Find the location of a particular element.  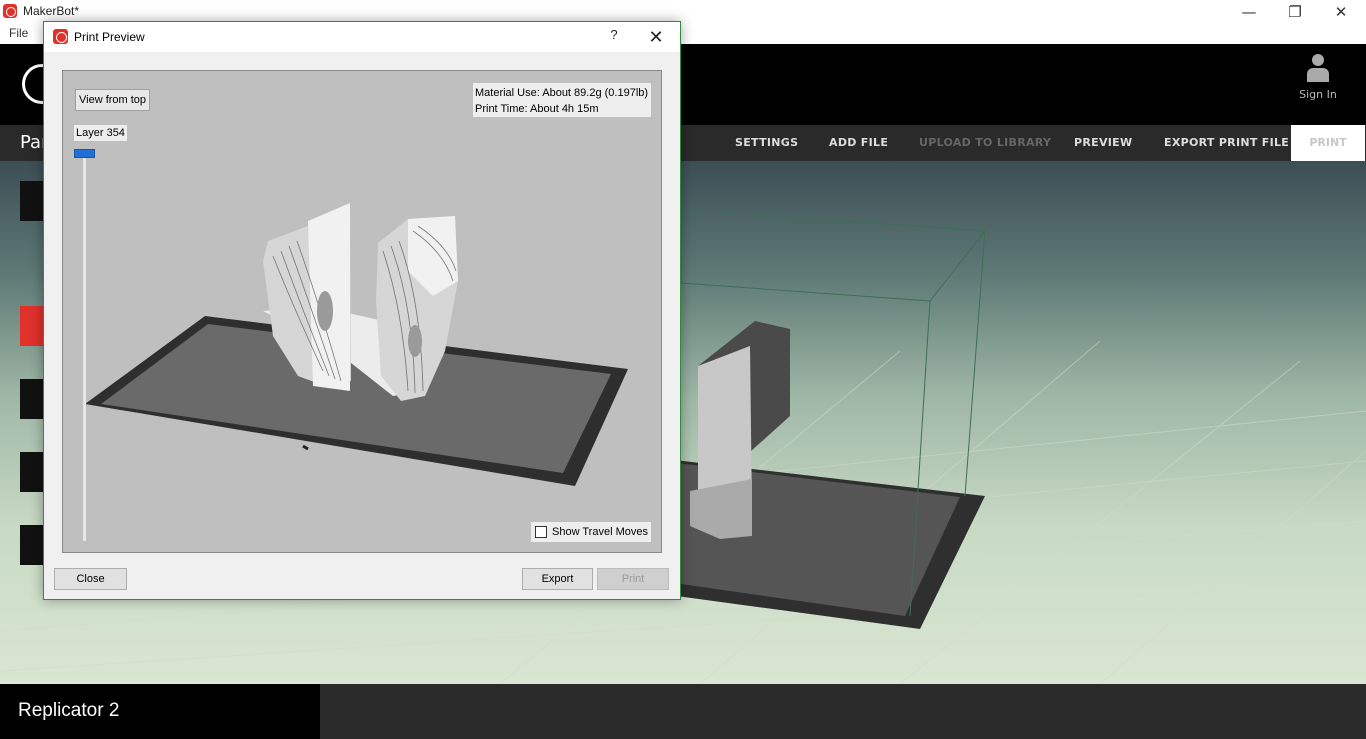

status-bar: Replicator 2 is located at coordinates (683, 711).